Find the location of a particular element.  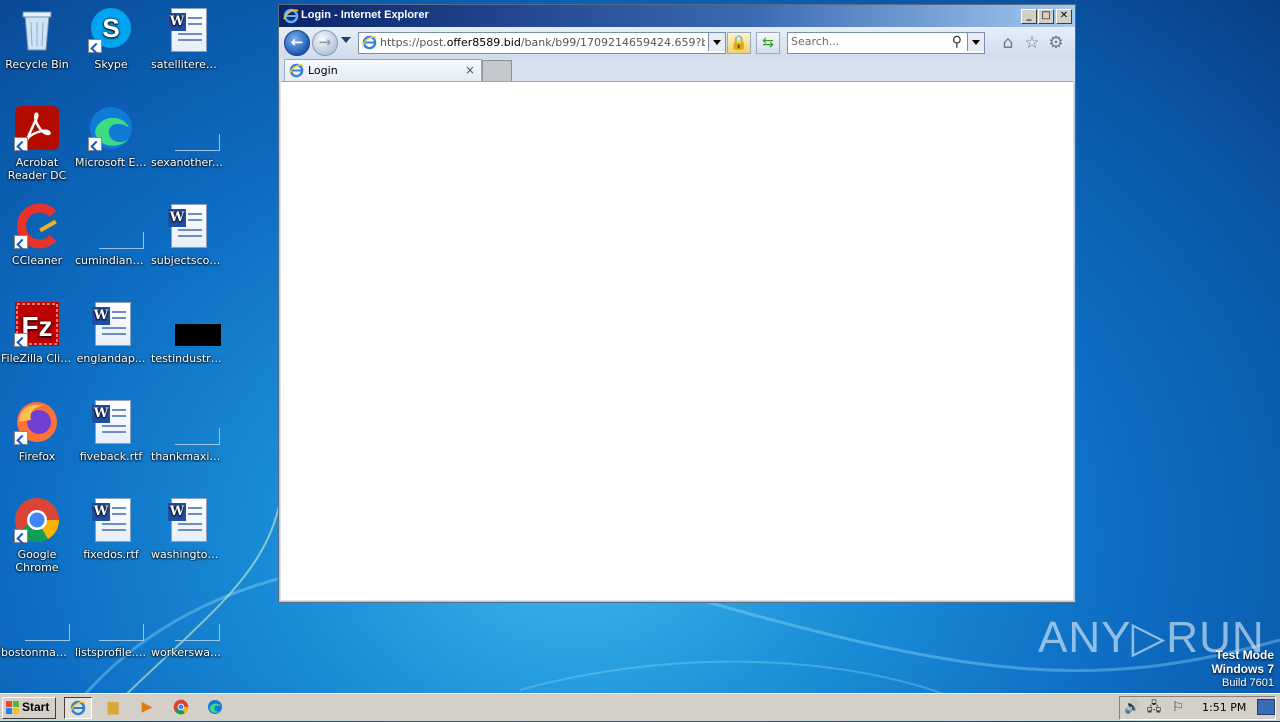

search-provider-dropdown is located at coordinates (975, 42).